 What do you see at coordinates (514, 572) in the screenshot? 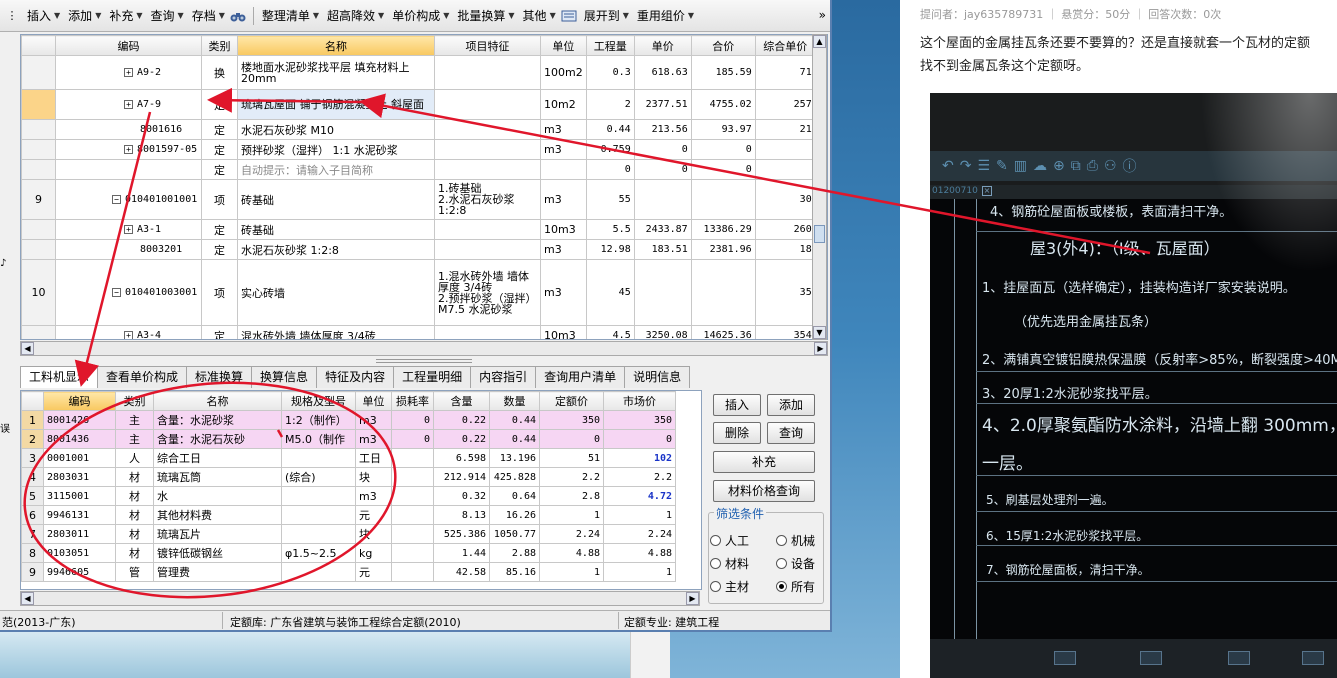
I see `quantity-cell: 85.16` at bounding box center [514, 572].